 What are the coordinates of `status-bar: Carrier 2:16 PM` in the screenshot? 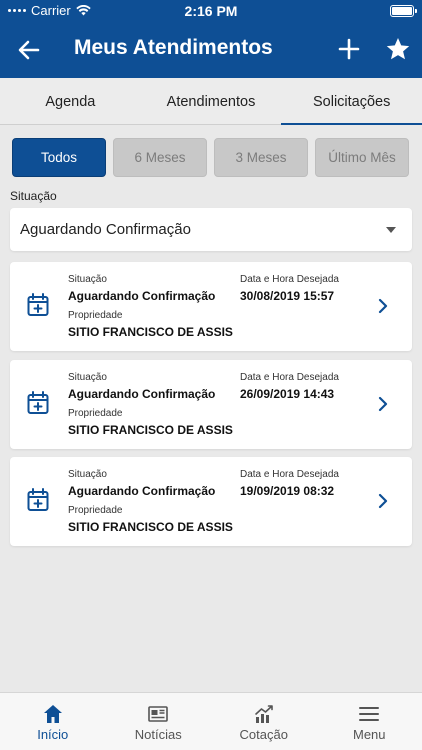 It's located at (211, 11).